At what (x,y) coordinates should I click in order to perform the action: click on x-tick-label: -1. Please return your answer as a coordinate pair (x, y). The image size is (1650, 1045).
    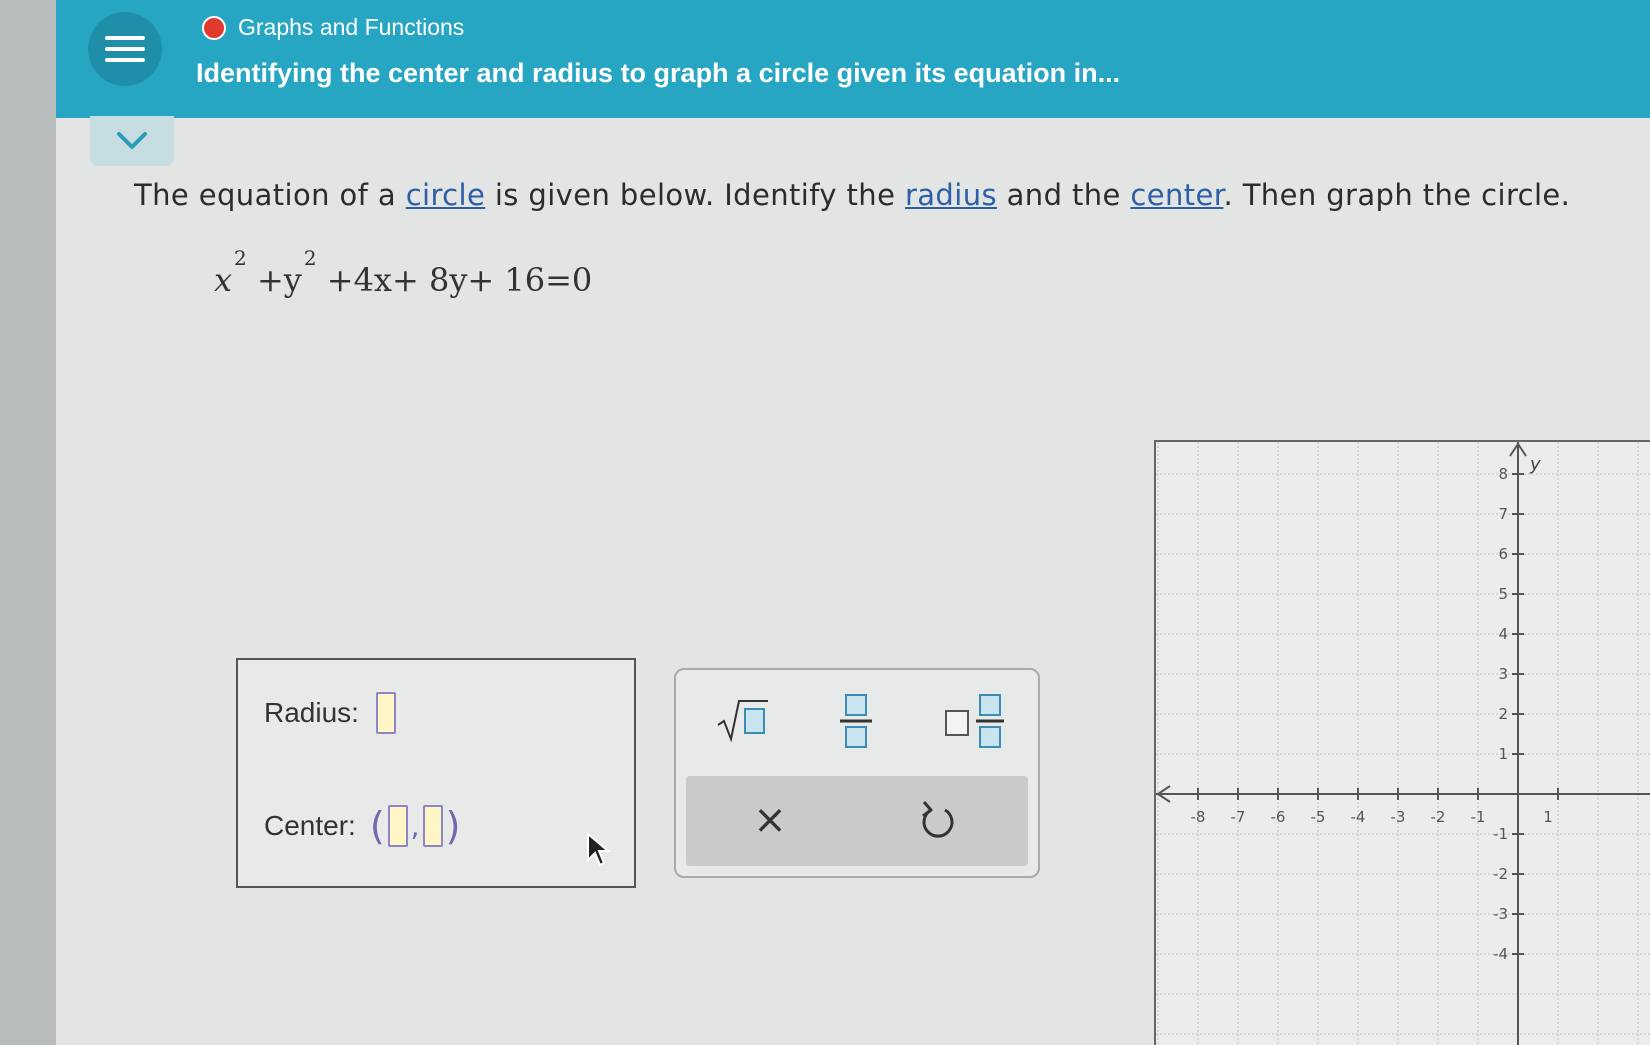
    Looking at the image, I should click on (1478, 817).